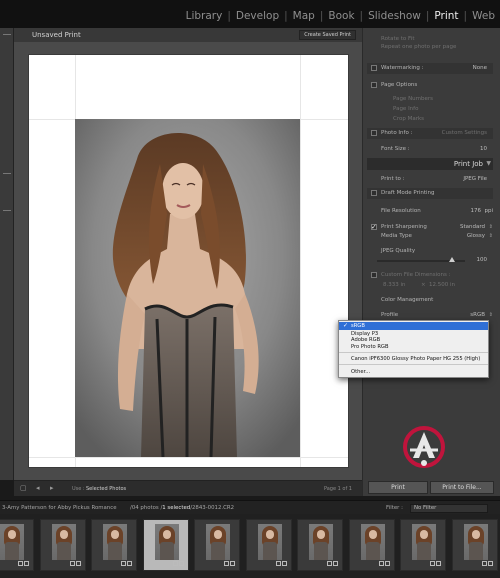 The height and width of the screenshot is (578, 500). What do you see at coordinates (431, 211) in the screenshot?
I see `file-resolution-row: File Resolution 176 ppi` at bounding box center [431, 211].